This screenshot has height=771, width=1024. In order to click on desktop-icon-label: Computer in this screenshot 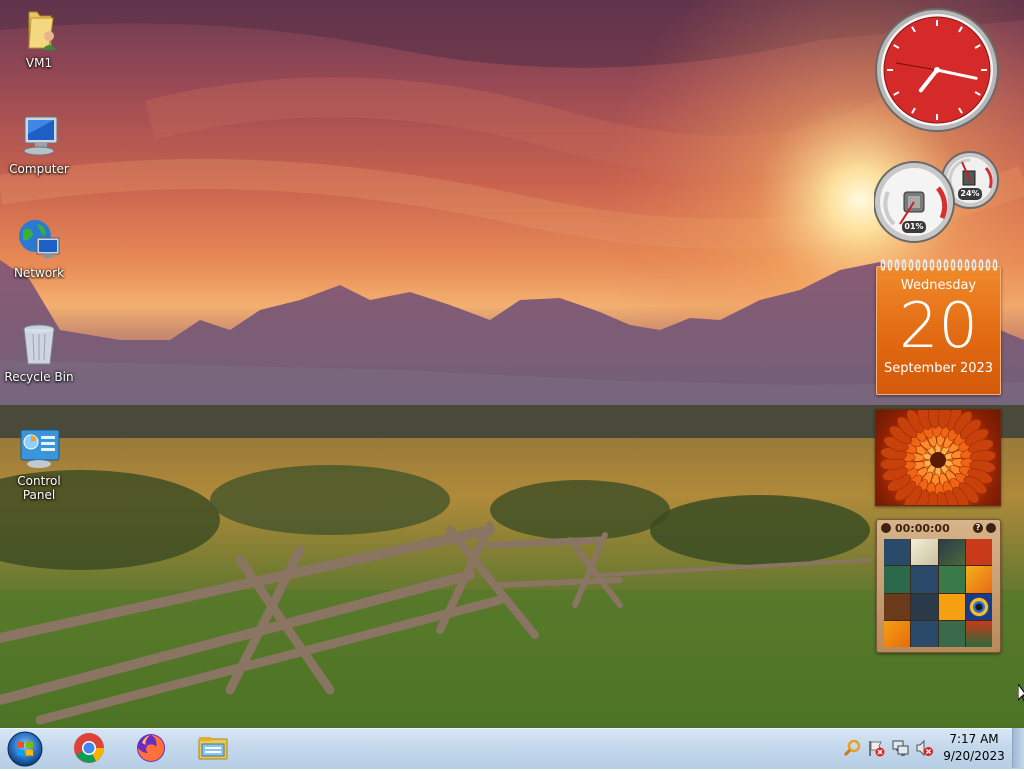, I will do `click(39, 169)`.